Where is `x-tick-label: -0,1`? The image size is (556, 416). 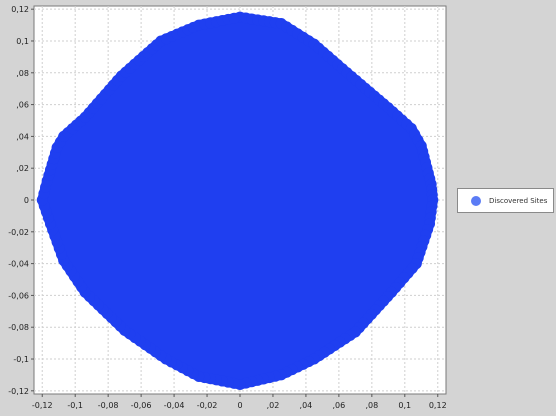 x-tick-label: -0,1 is located at coordinates (75, 405).